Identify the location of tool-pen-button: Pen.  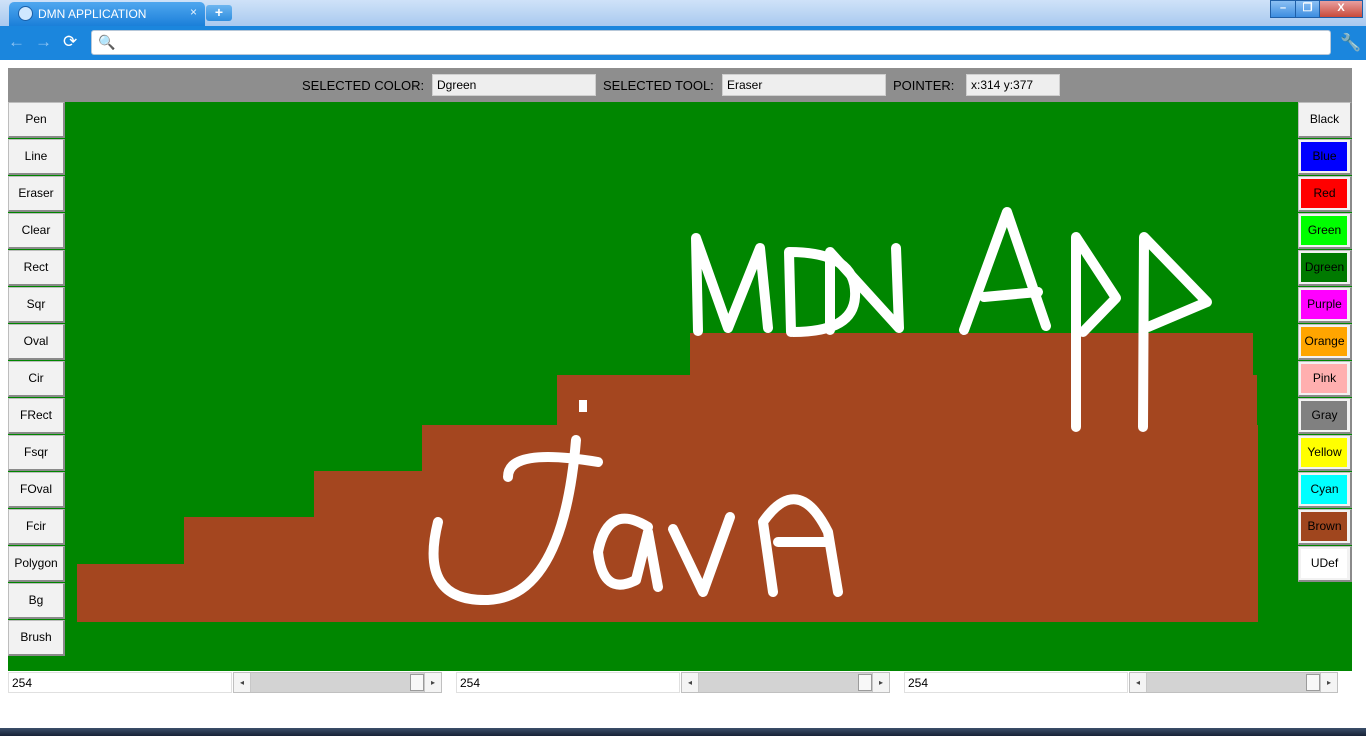
(36, 120).